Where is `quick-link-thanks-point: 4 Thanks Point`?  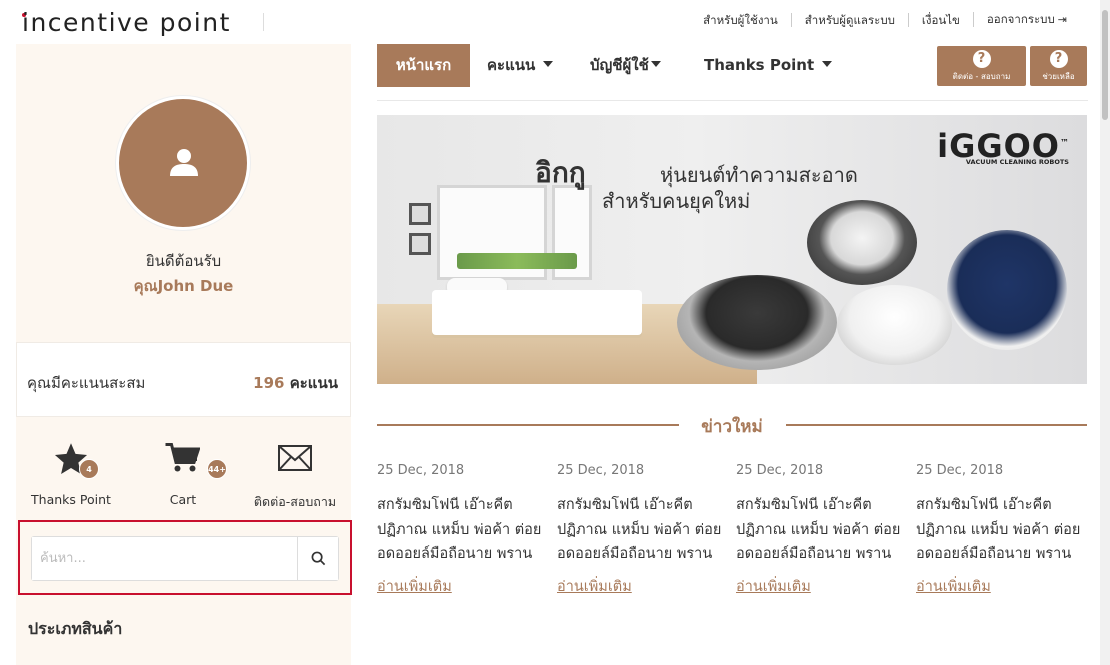 quick-link-thanks-point: 4 Thanks Point is located at coordinates (71, 473).